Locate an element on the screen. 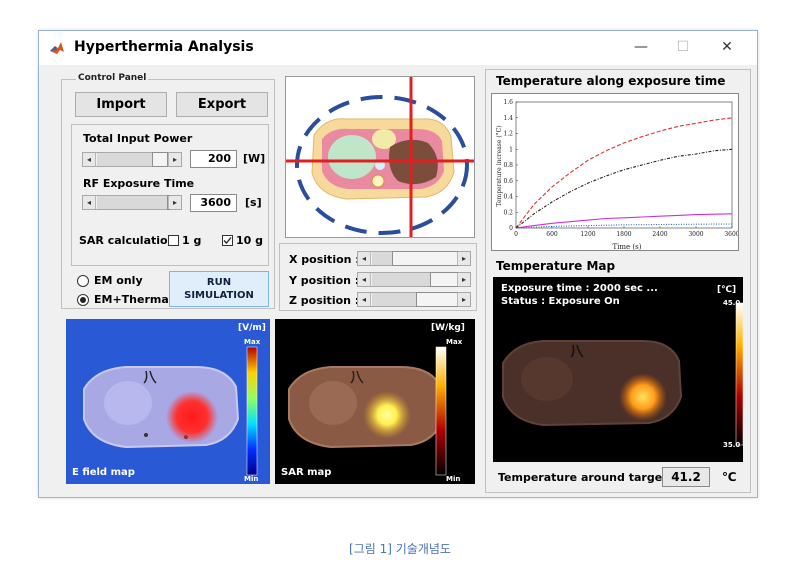 This screenshot has width=800, height=566. efield-map: [V/m] Max Min E field map is located at coordinates (168, 401).